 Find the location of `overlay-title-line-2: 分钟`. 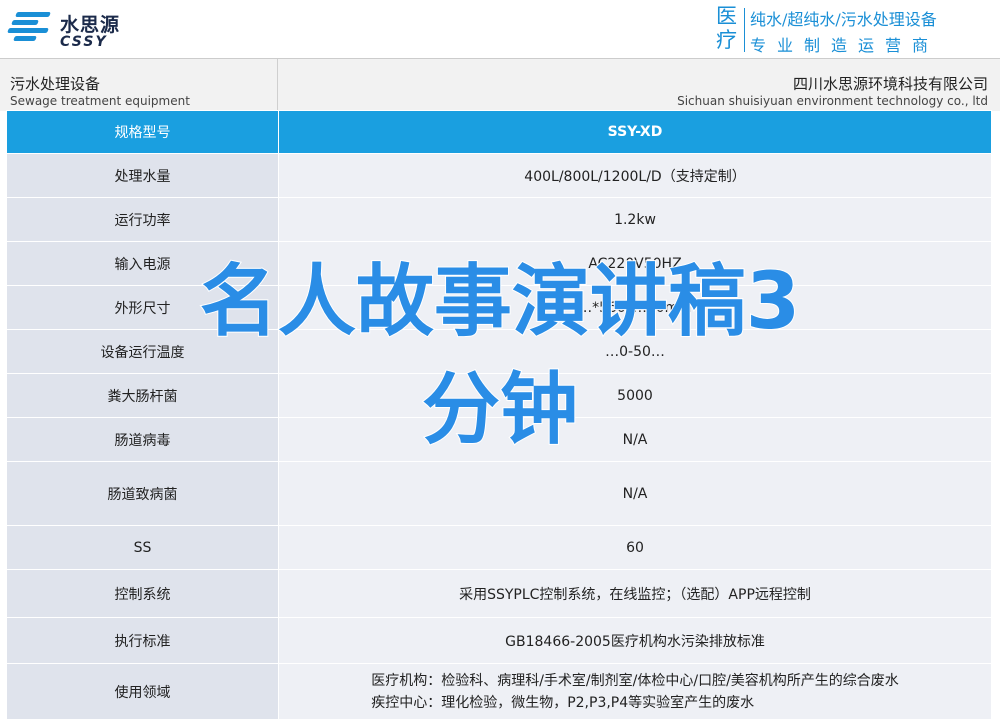

overlay-title-line-2: 分钟 is located at coordinates (500, 410).